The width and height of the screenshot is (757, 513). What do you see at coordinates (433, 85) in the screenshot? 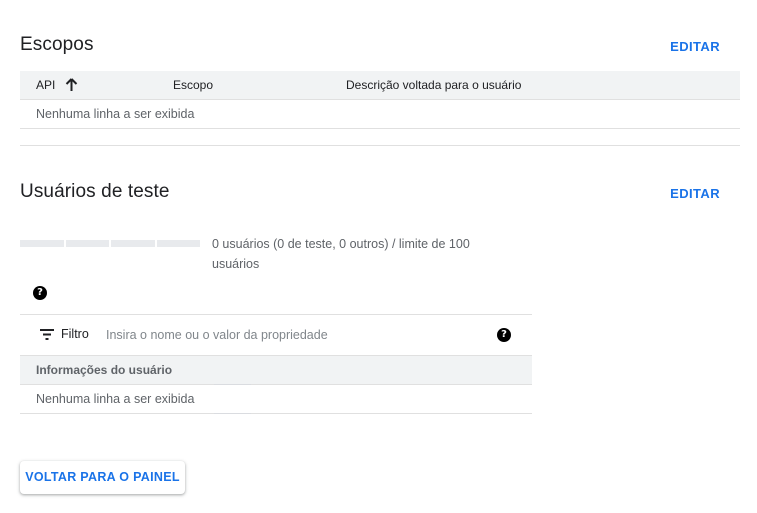
I see `column-header-description: Descrição voltada para o usuário` at bounding box center [433, 85].